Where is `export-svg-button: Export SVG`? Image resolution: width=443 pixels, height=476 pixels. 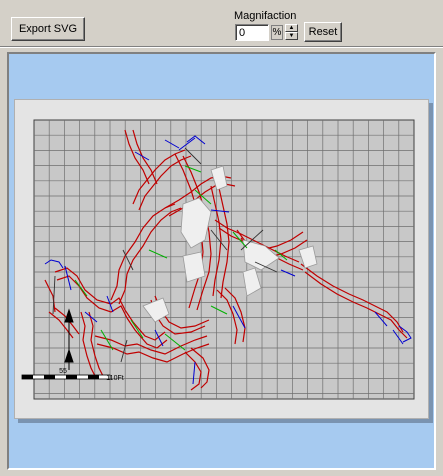
export-svg-button: Export SVG is located at coordinates (48, 29).